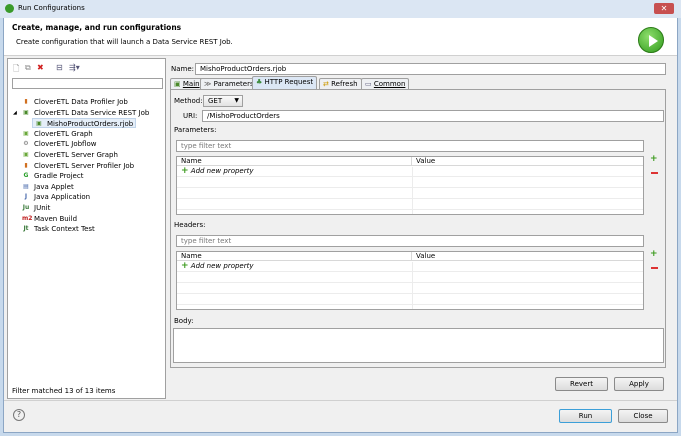 This screenshot has height=436, width=681. Describe the element at coordinates (236, 100) in the screenshot. I see `chevron-down-icon: ▼` at that location.